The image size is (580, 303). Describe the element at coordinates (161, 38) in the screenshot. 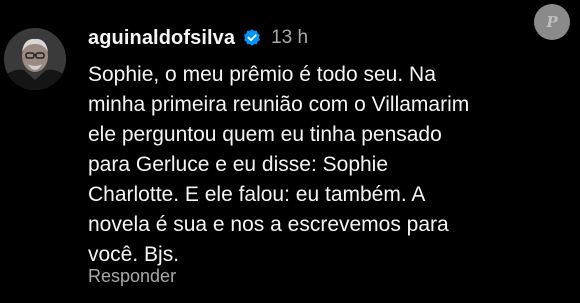

I see `username: aguinaldofsilva` at that location.